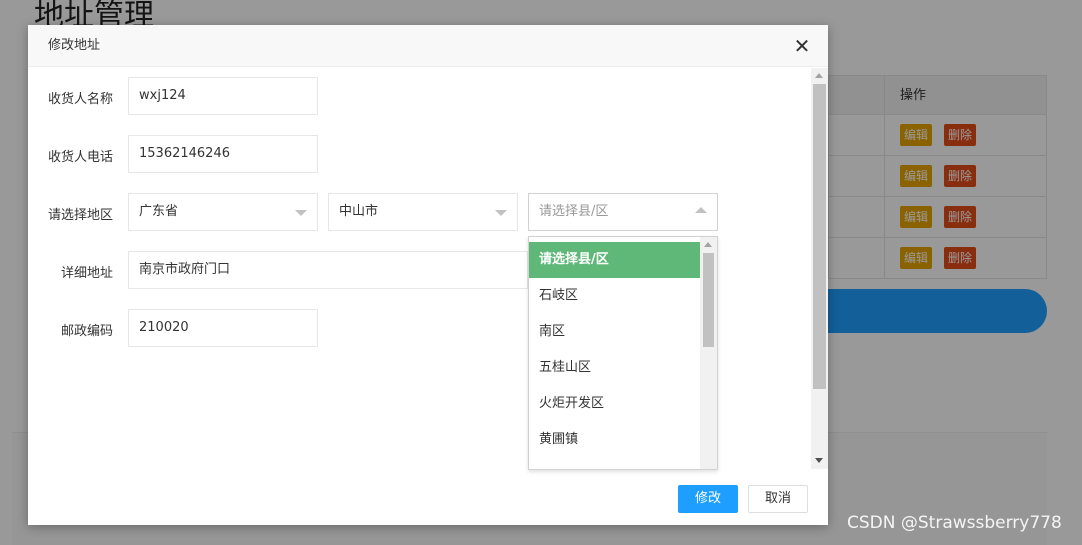 Image resolution: width=1082 pixels, height=545 pixels. Describe the element at coordinates (428, 497) in the screenshot. I see `dialog-footer: 修改 取消` at that location.